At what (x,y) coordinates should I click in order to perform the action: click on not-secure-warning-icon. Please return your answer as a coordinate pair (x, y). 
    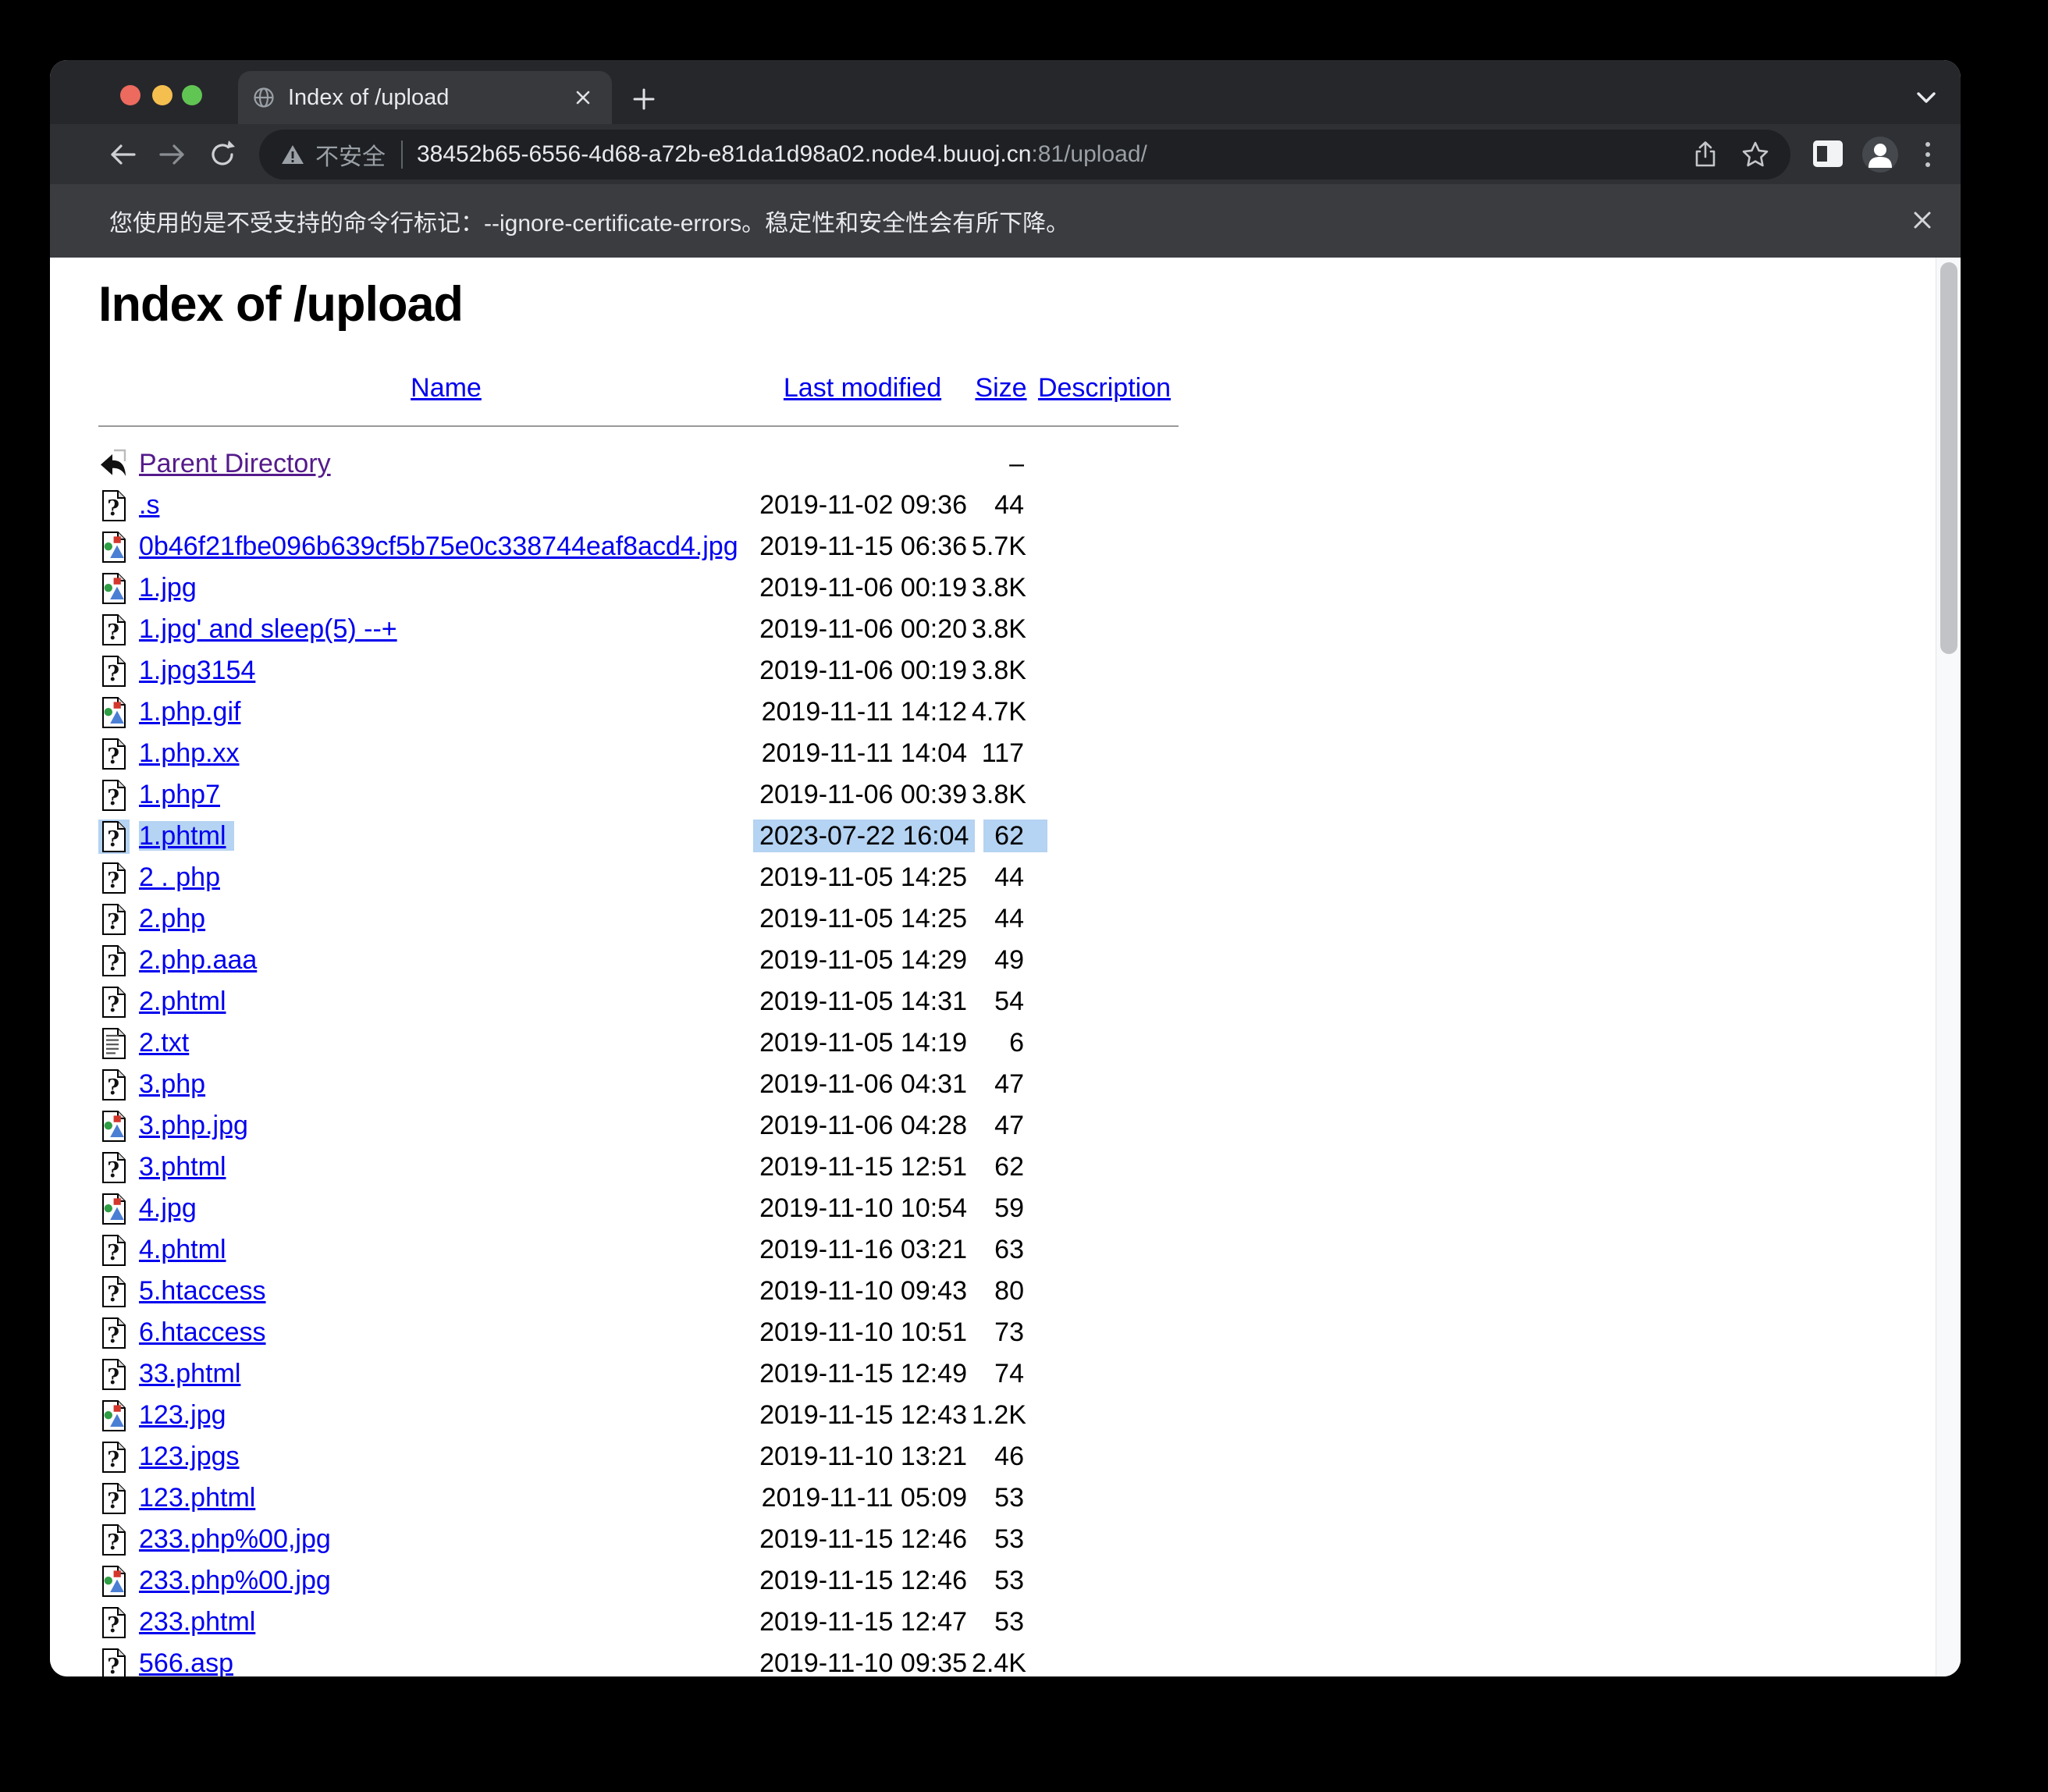
    Looking at the image, I should click on (292, 154).